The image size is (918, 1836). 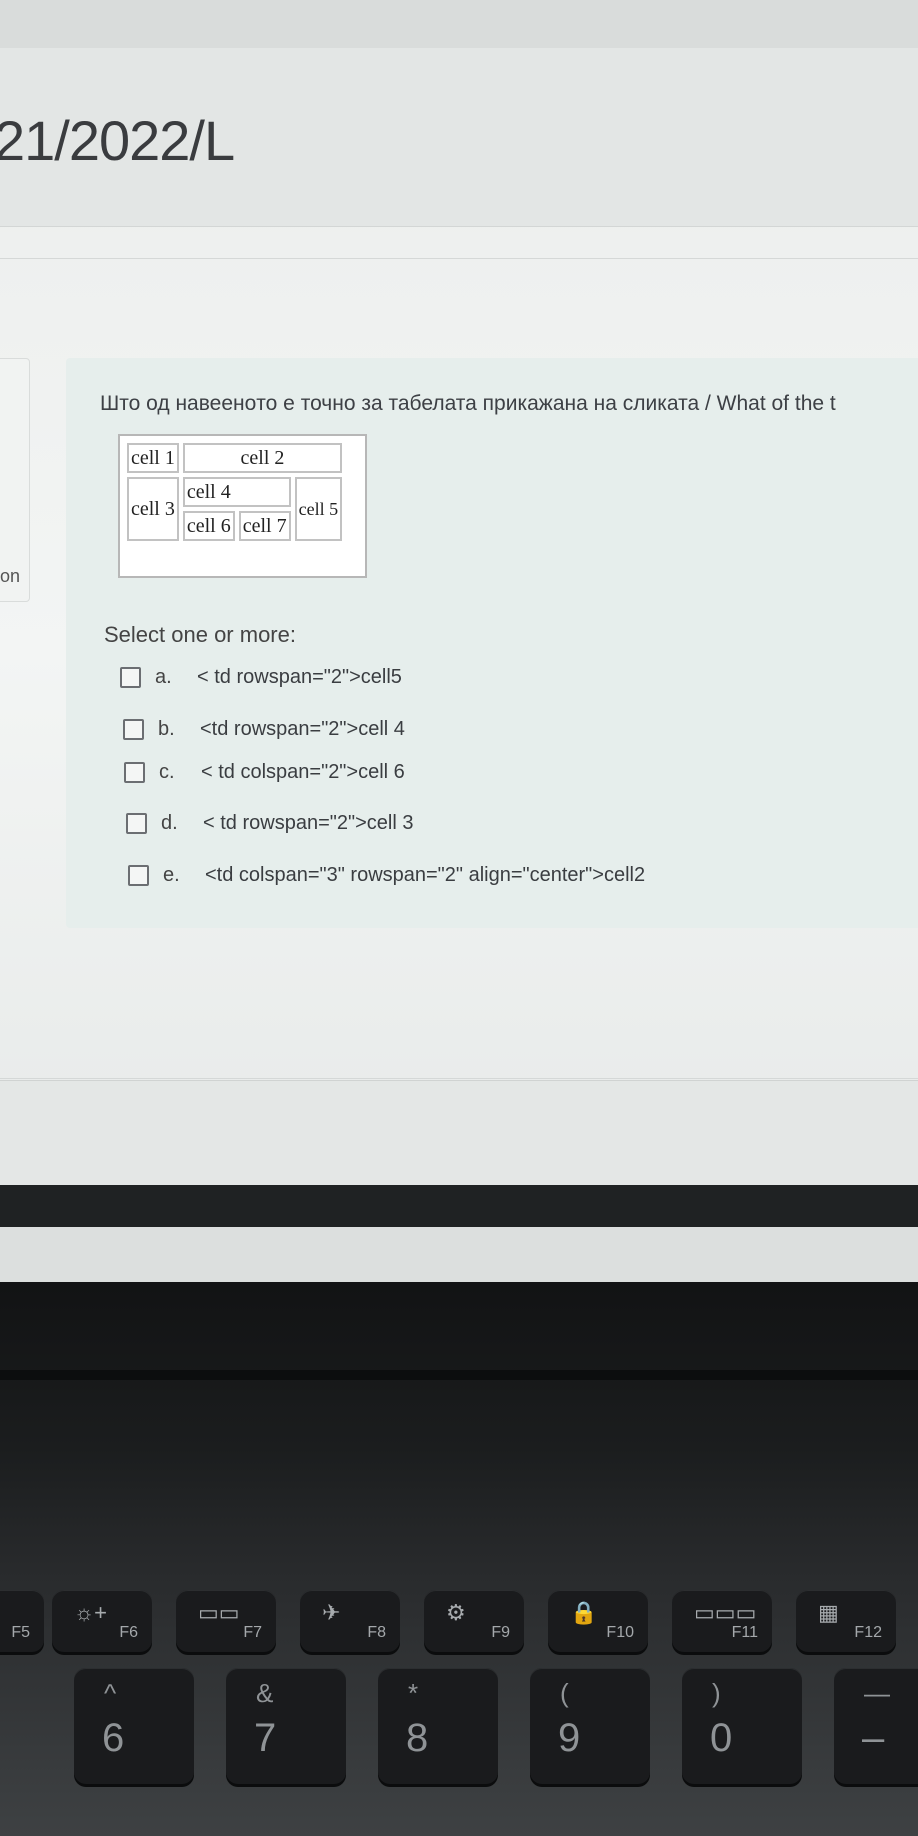 I want to click on laptop-hinge, so click(x=459, y=1375).